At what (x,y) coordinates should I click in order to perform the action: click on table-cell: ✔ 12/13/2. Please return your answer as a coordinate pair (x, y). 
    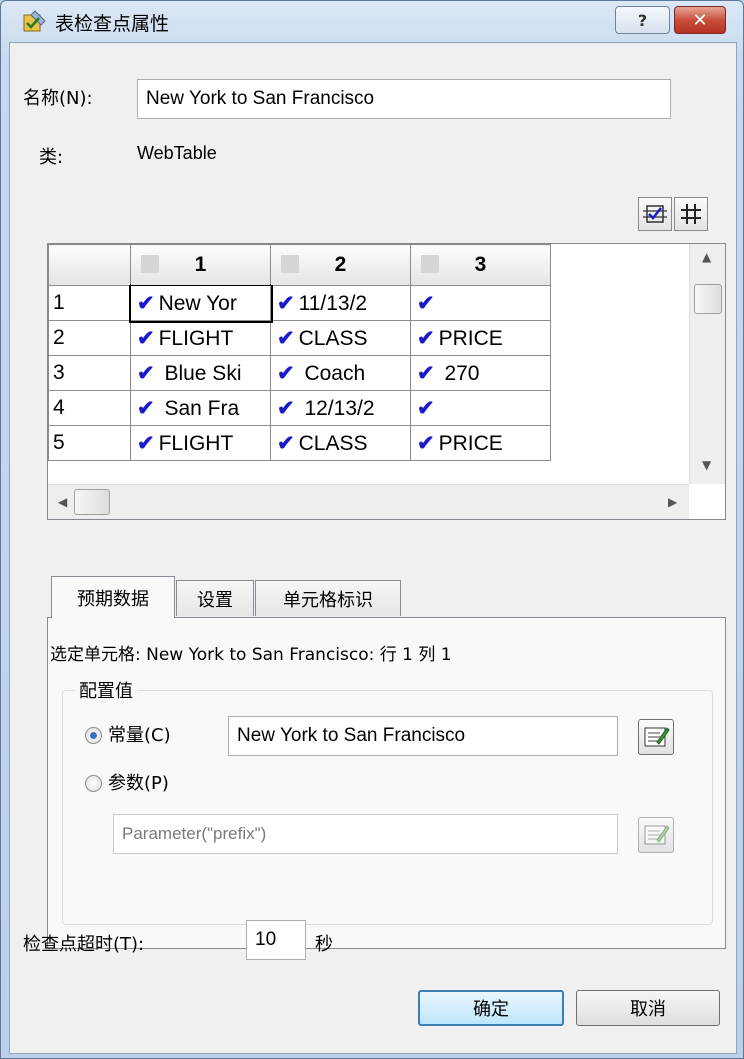
    Looking at the image, I should click on (340, 408).